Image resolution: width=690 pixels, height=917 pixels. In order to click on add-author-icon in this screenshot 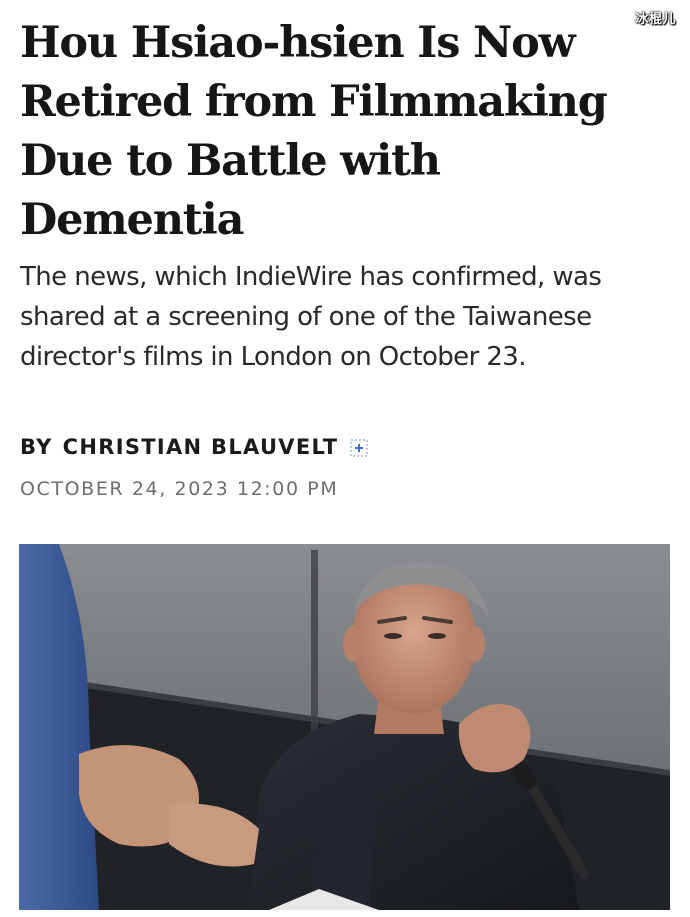, I will do `click(359, 447)`.